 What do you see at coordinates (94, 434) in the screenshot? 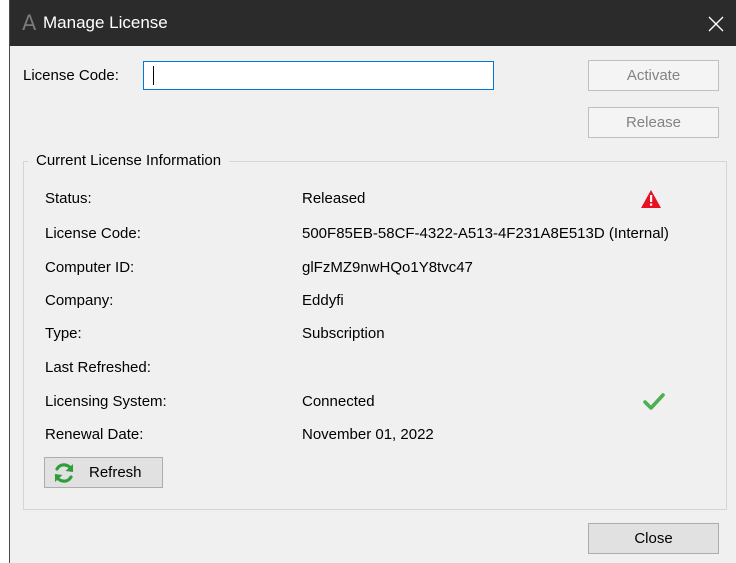
I see `renewal-date-label: Renewal Date:` at bounding box center [94, 434].